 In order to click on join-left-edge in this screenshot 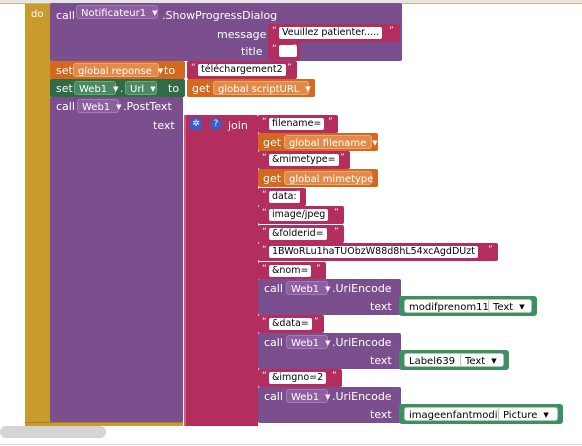, I will do `click(185, 273)`.